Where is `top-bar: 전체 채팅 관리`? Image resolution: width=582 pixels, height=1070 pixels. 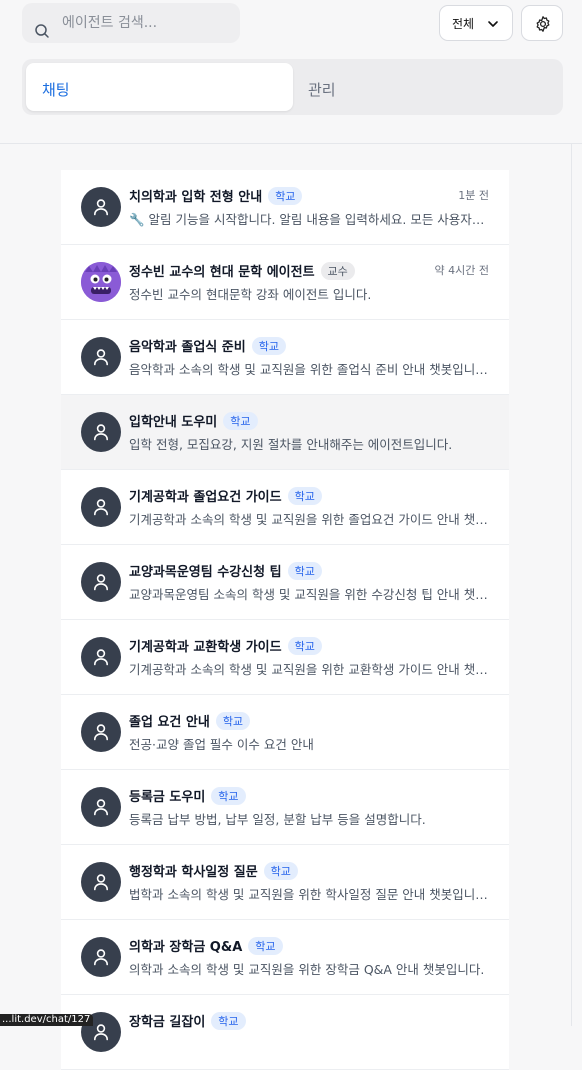 top-bar: 전체 채팅 관리 is located at coordinates (291, 72).